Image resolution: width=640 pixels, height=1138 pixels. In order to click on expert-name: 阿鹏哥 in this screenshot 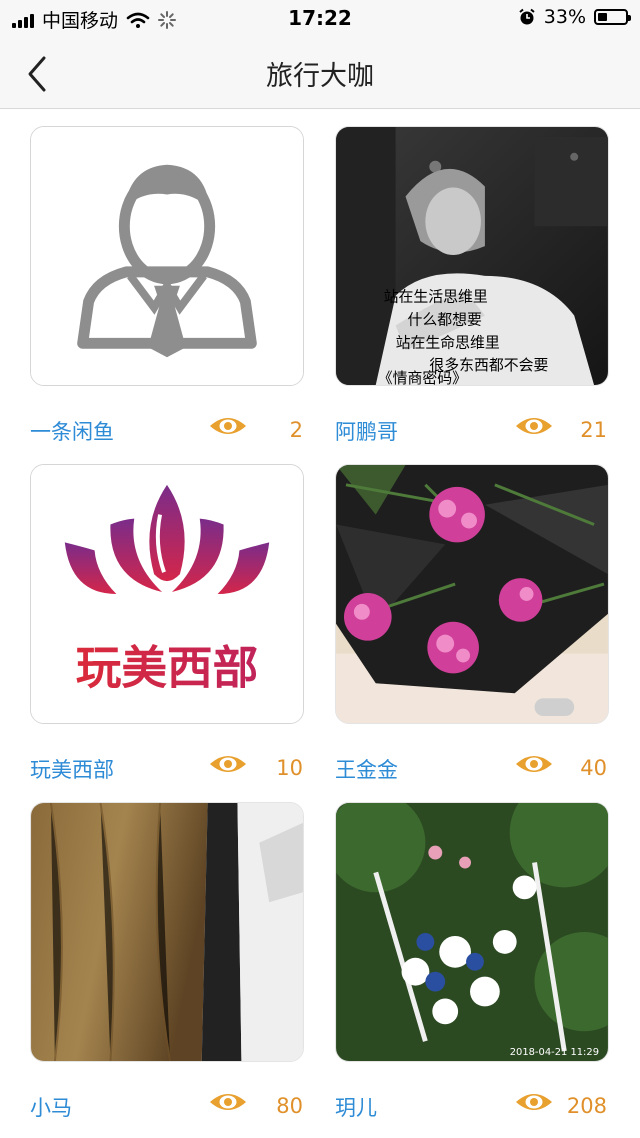, I will do `click(366, 431)`.